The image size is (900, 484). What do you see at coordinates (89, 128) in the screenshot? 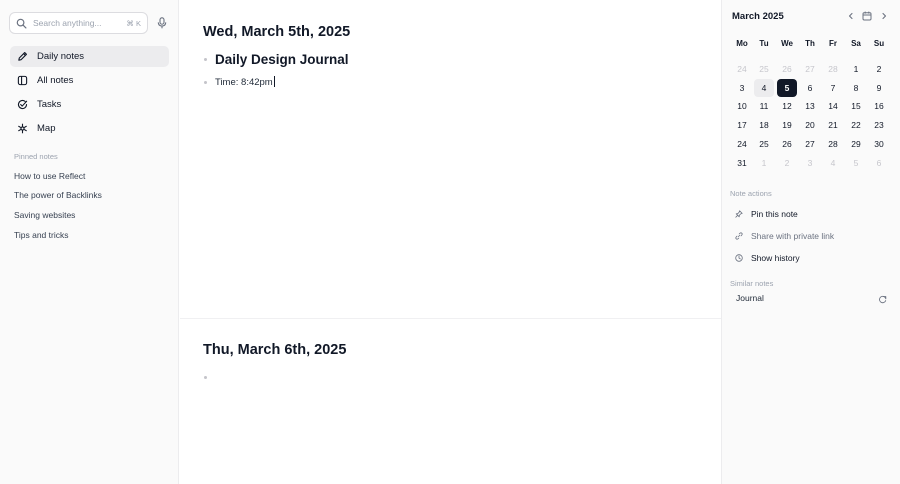
I see `sidebar-item-map: Map` at bounding box center [89, 128].